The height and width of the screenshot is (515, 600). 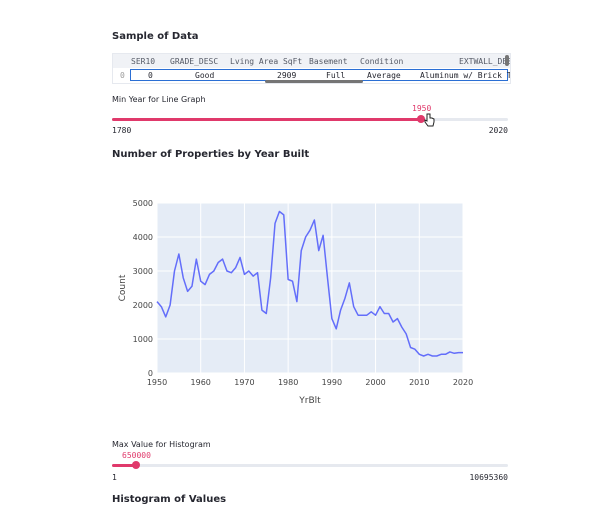 I want to click on histogram-title: Histogram of Values, so click(x=169, y=499).